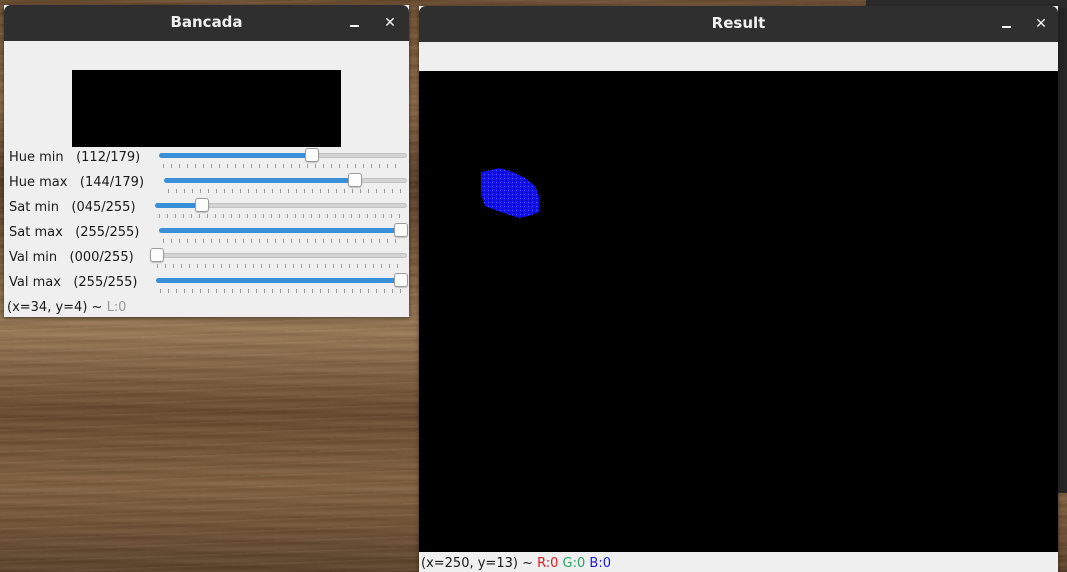 This screenshot has width=1067, height=572. I want to click on trackbar-row: Hue min (112/179), so click(206, 159).